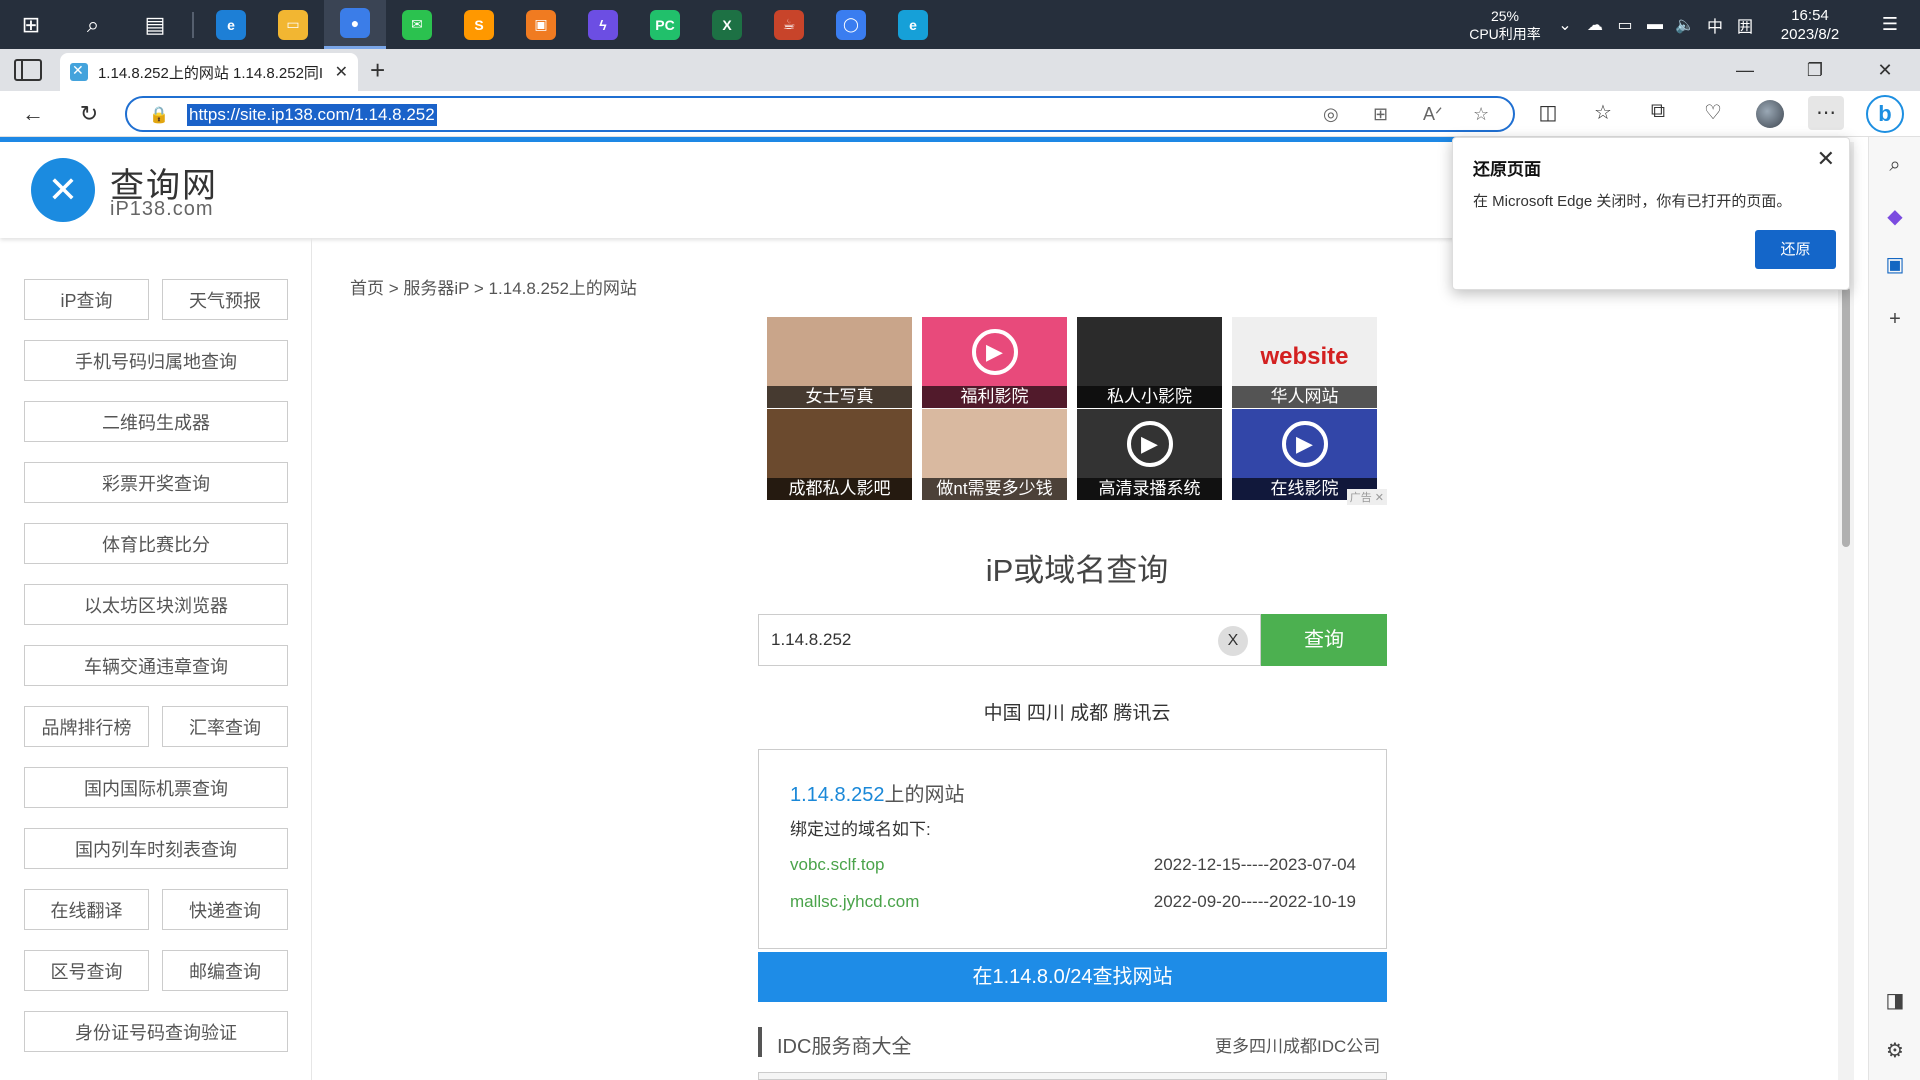 The image size is (1920, 1080). What do you see at coordinates (1324, 640) in the screenshot?
I see `query-button: 查询` at bounding box center [1324, 640].